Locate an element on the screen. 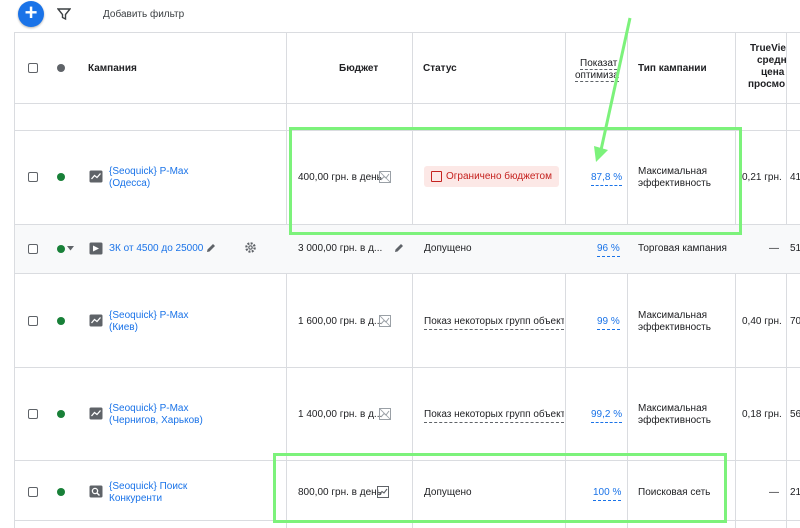 This screenshot has height=528, width=800. column-header-optimization-line1: Показат is located at coordinates (599, 64).